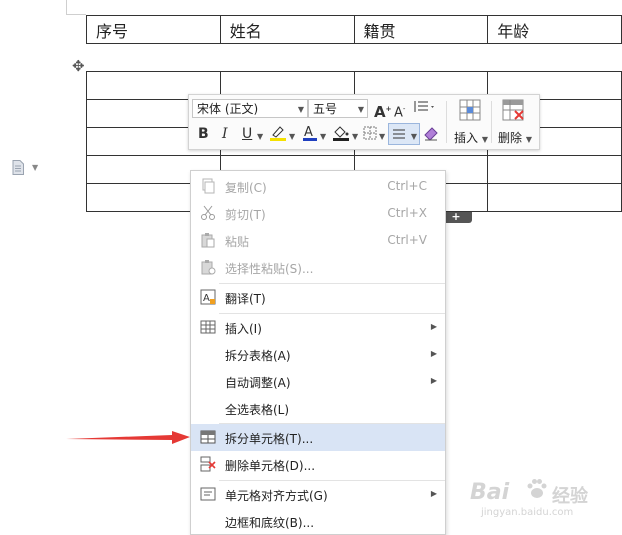 The image size is (622, 535). What do you see at coordinates (399, 111) in the screenshot?
I see `shrink-font-button: A-` at bounding box center [399, 111].